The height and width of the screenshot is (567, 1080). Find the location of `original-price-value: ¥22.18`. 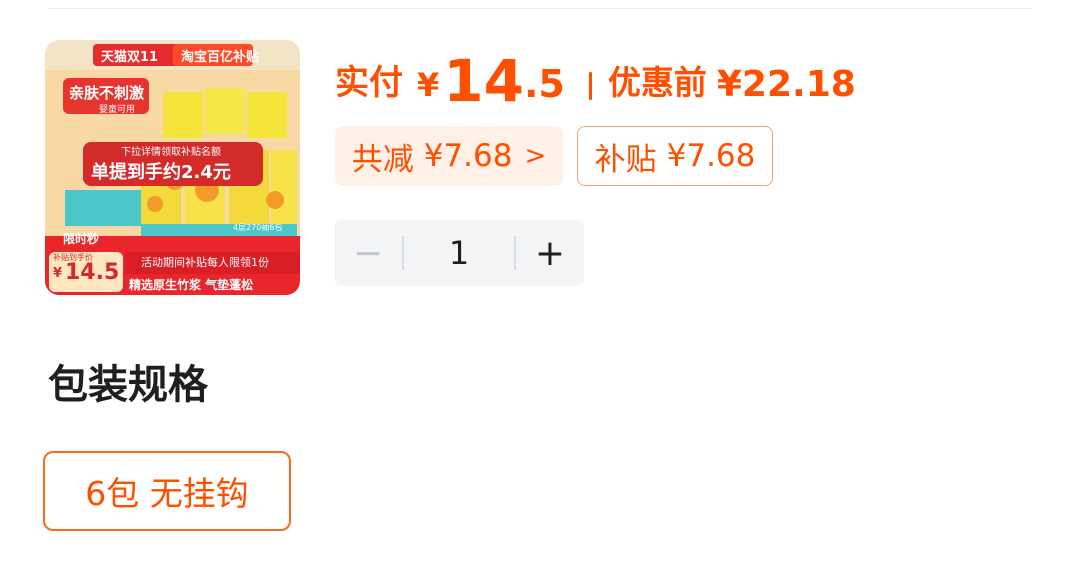

original-price-value: ¥22.18 is located at coordinates (786, 84).